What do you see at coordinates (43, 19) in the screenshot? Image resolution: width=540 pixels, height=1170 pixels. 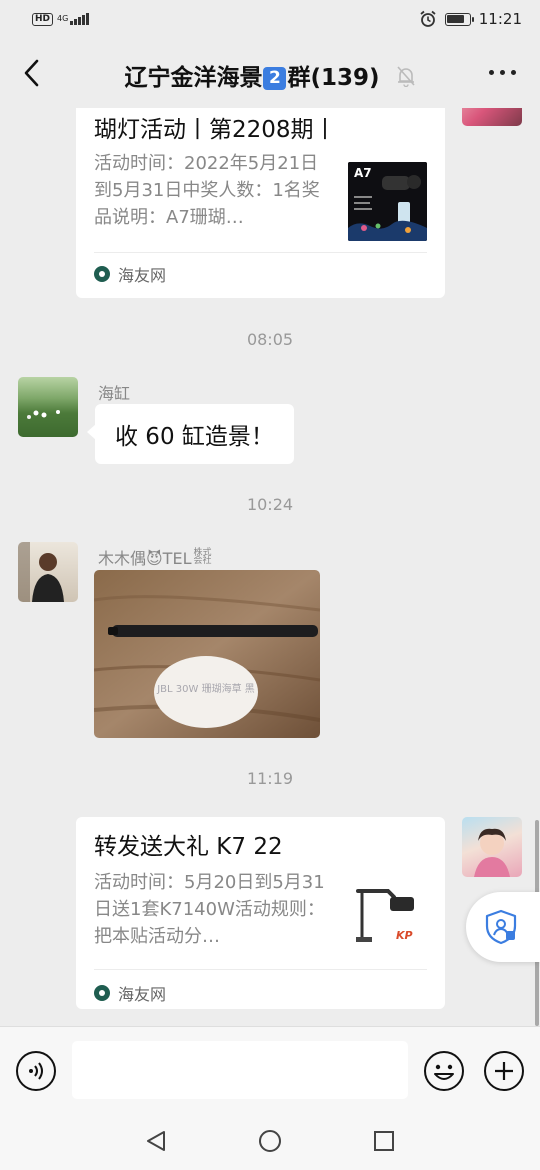 I see `hd-badge: HD` at bounding box center [43, 19].